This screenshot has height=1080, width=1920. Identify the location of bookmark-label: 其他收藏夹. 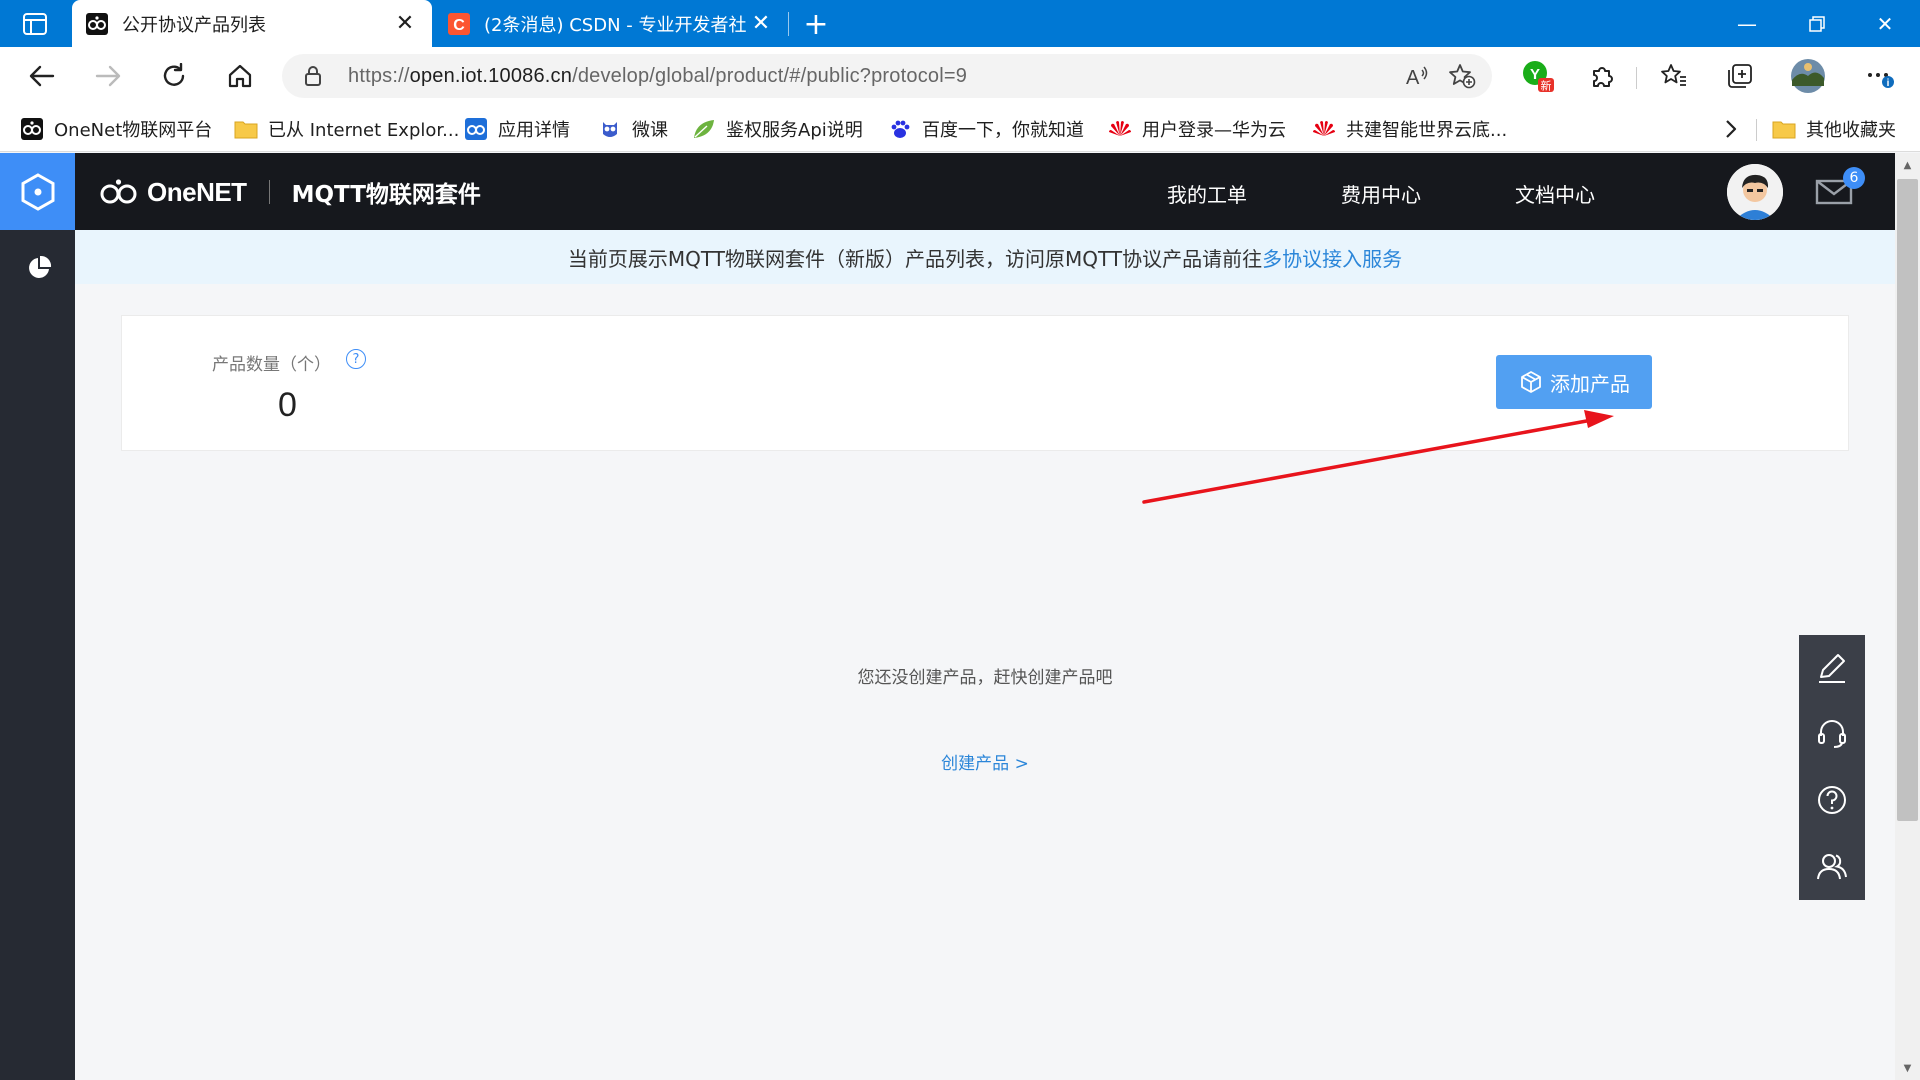
(1851, 130).